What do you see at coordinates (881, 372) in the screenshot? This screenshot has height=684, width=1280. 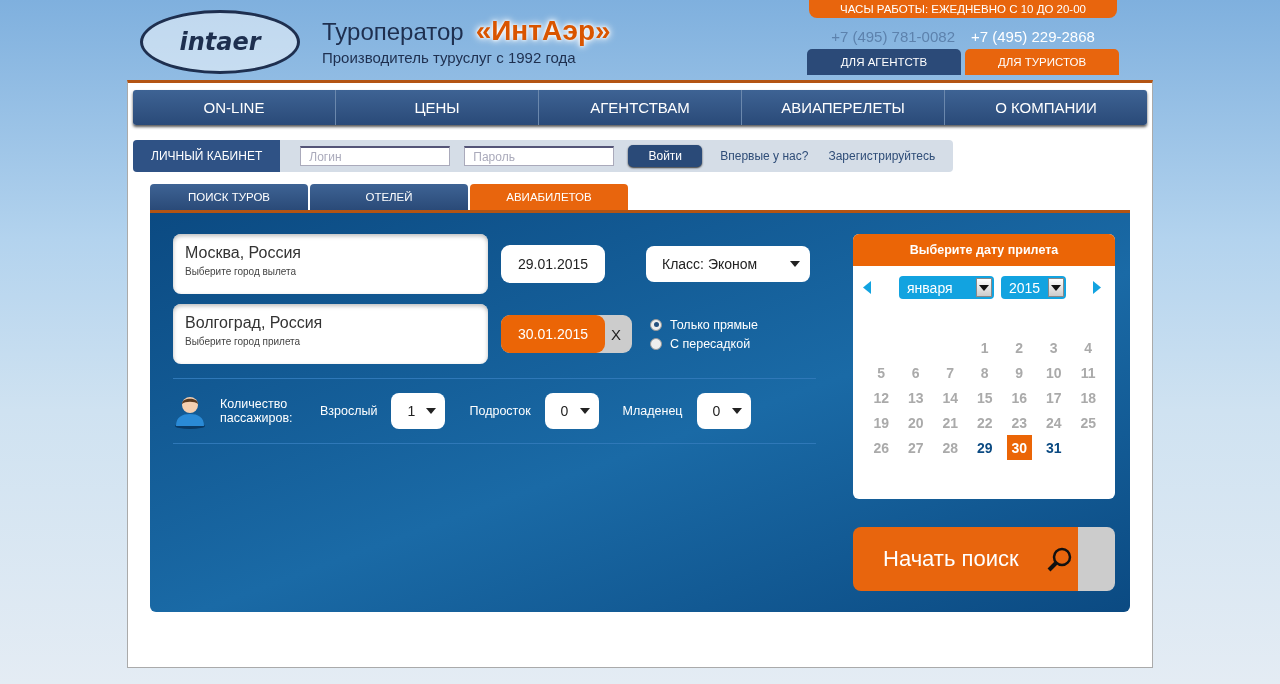 I see `calendar-day: 5` at bounding box center [881, 372].